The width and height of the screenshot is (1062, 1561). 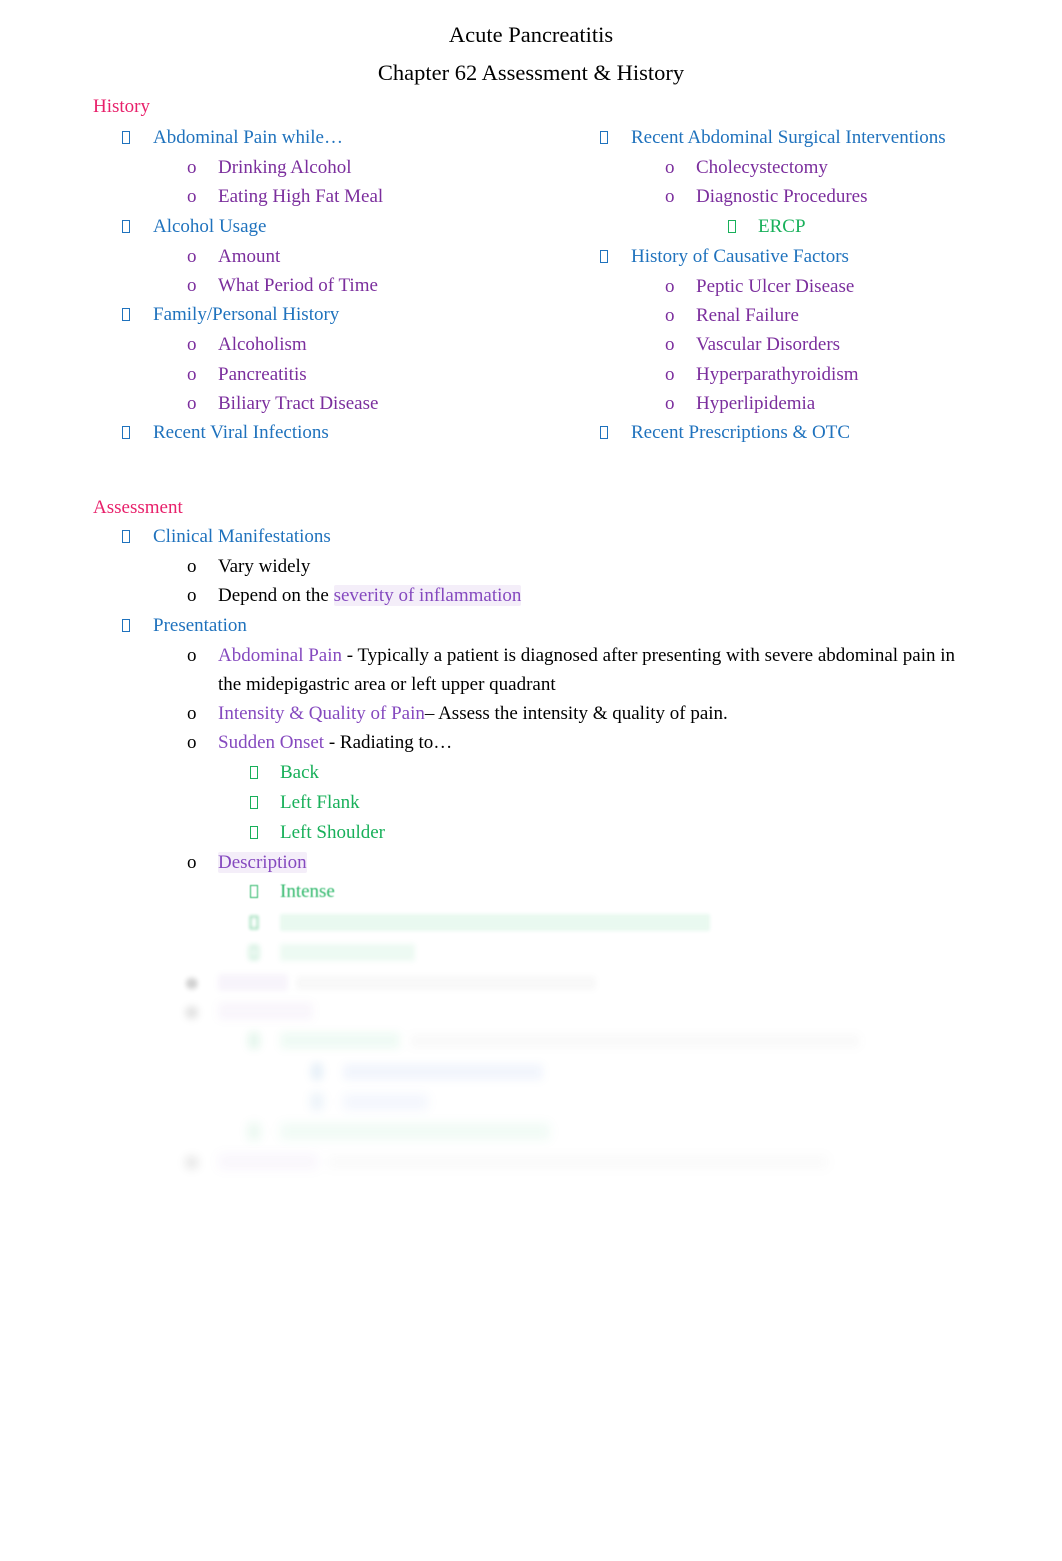 I want to click on list-item: Clinical Manifestations, so click(x=577, y=537).